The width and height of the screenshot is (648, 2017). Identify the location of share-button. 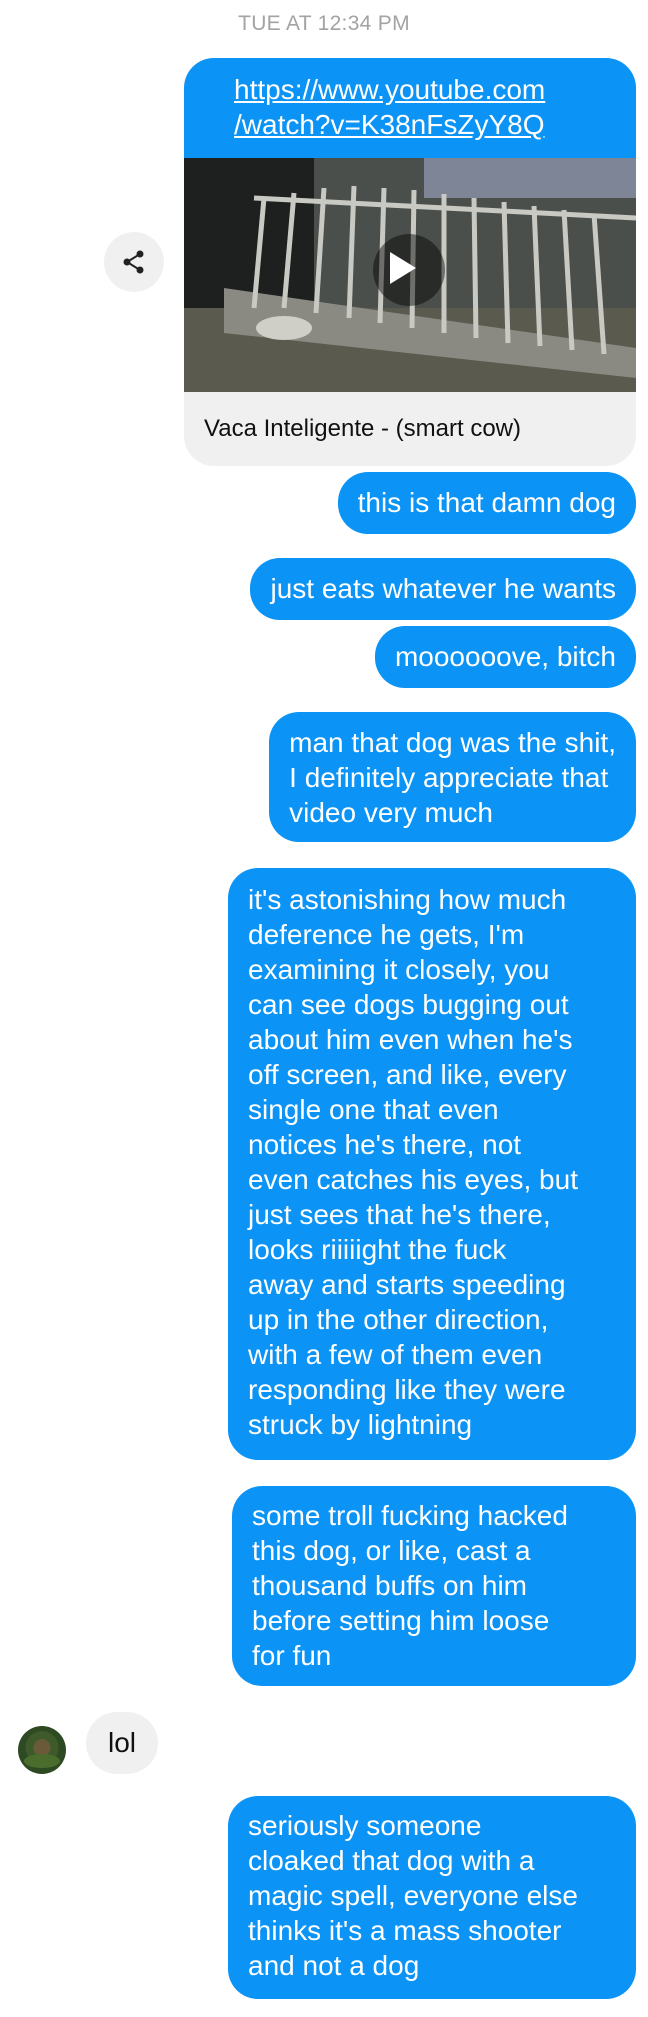
(134, 262).